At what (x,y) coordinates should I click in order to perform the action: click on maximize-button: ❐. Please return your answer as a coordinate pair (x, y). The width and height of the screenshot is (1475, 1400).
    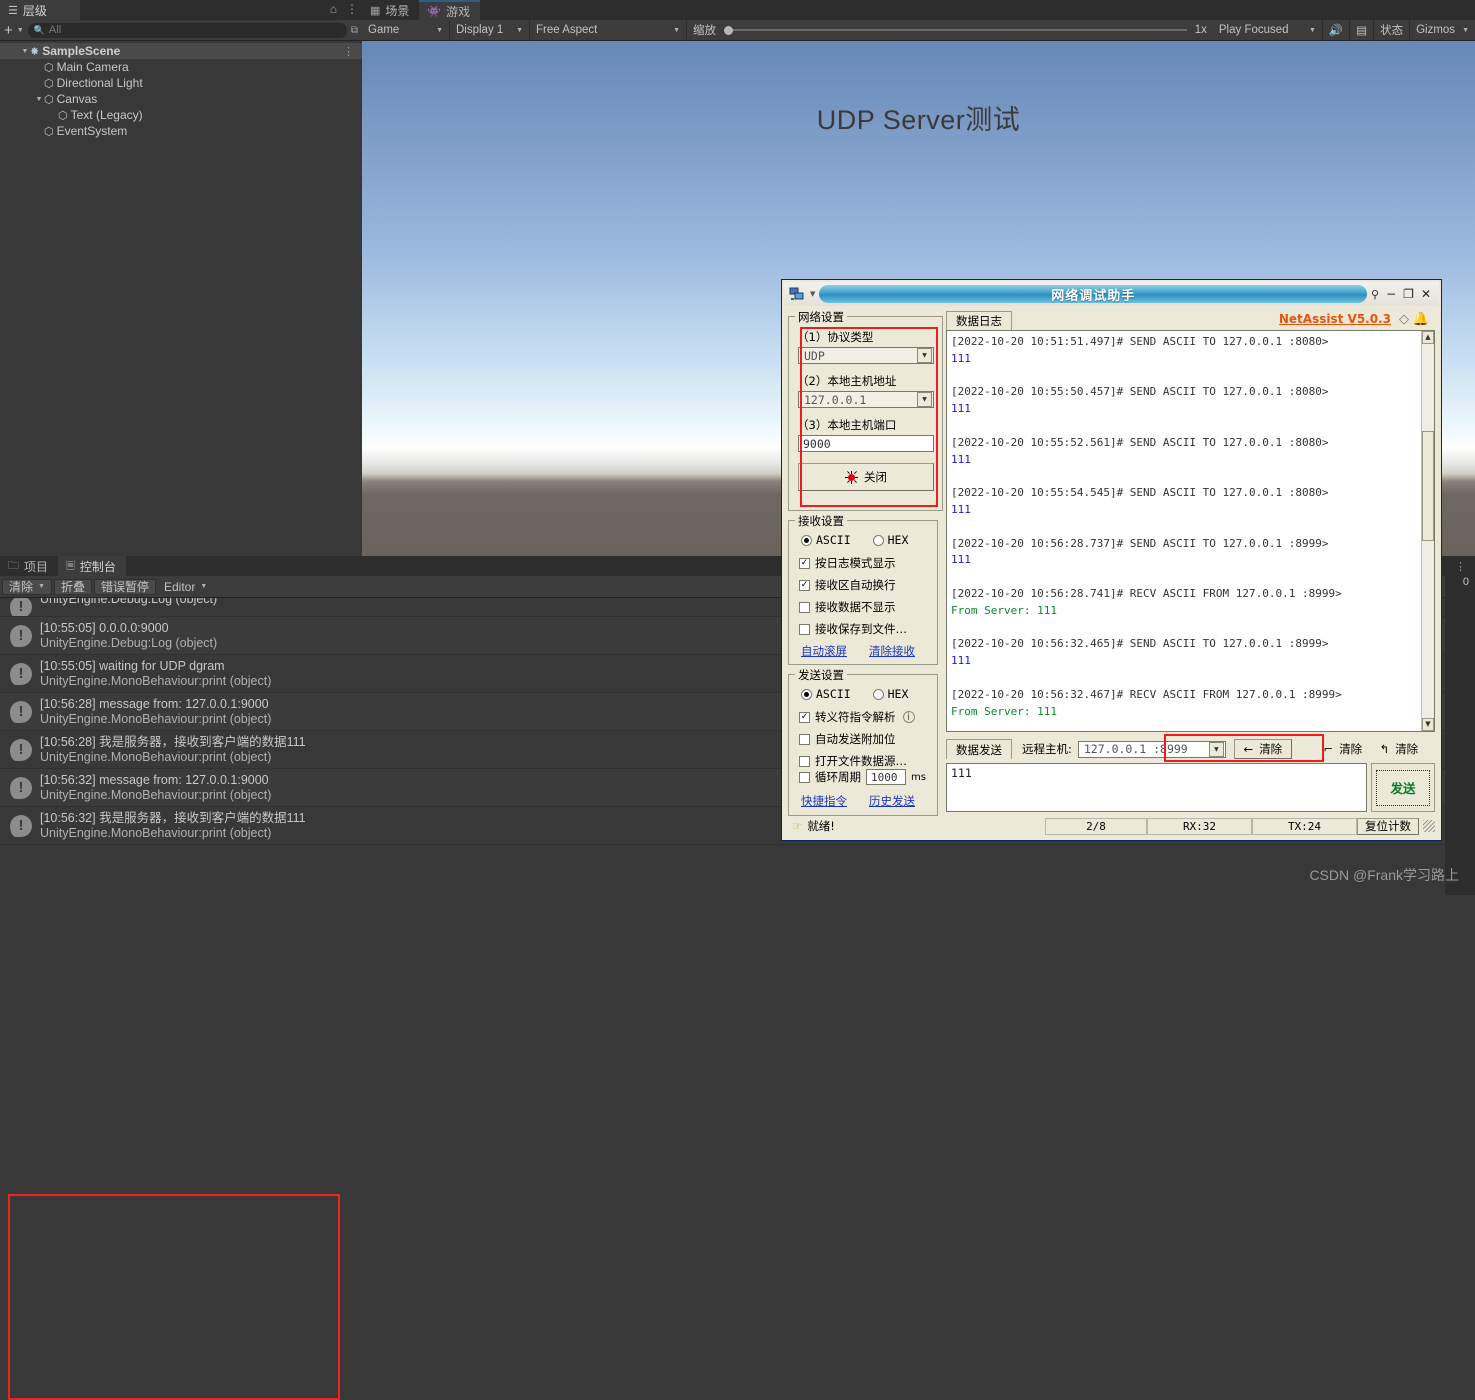
    Looking at the image, I should click on (1408, 294).